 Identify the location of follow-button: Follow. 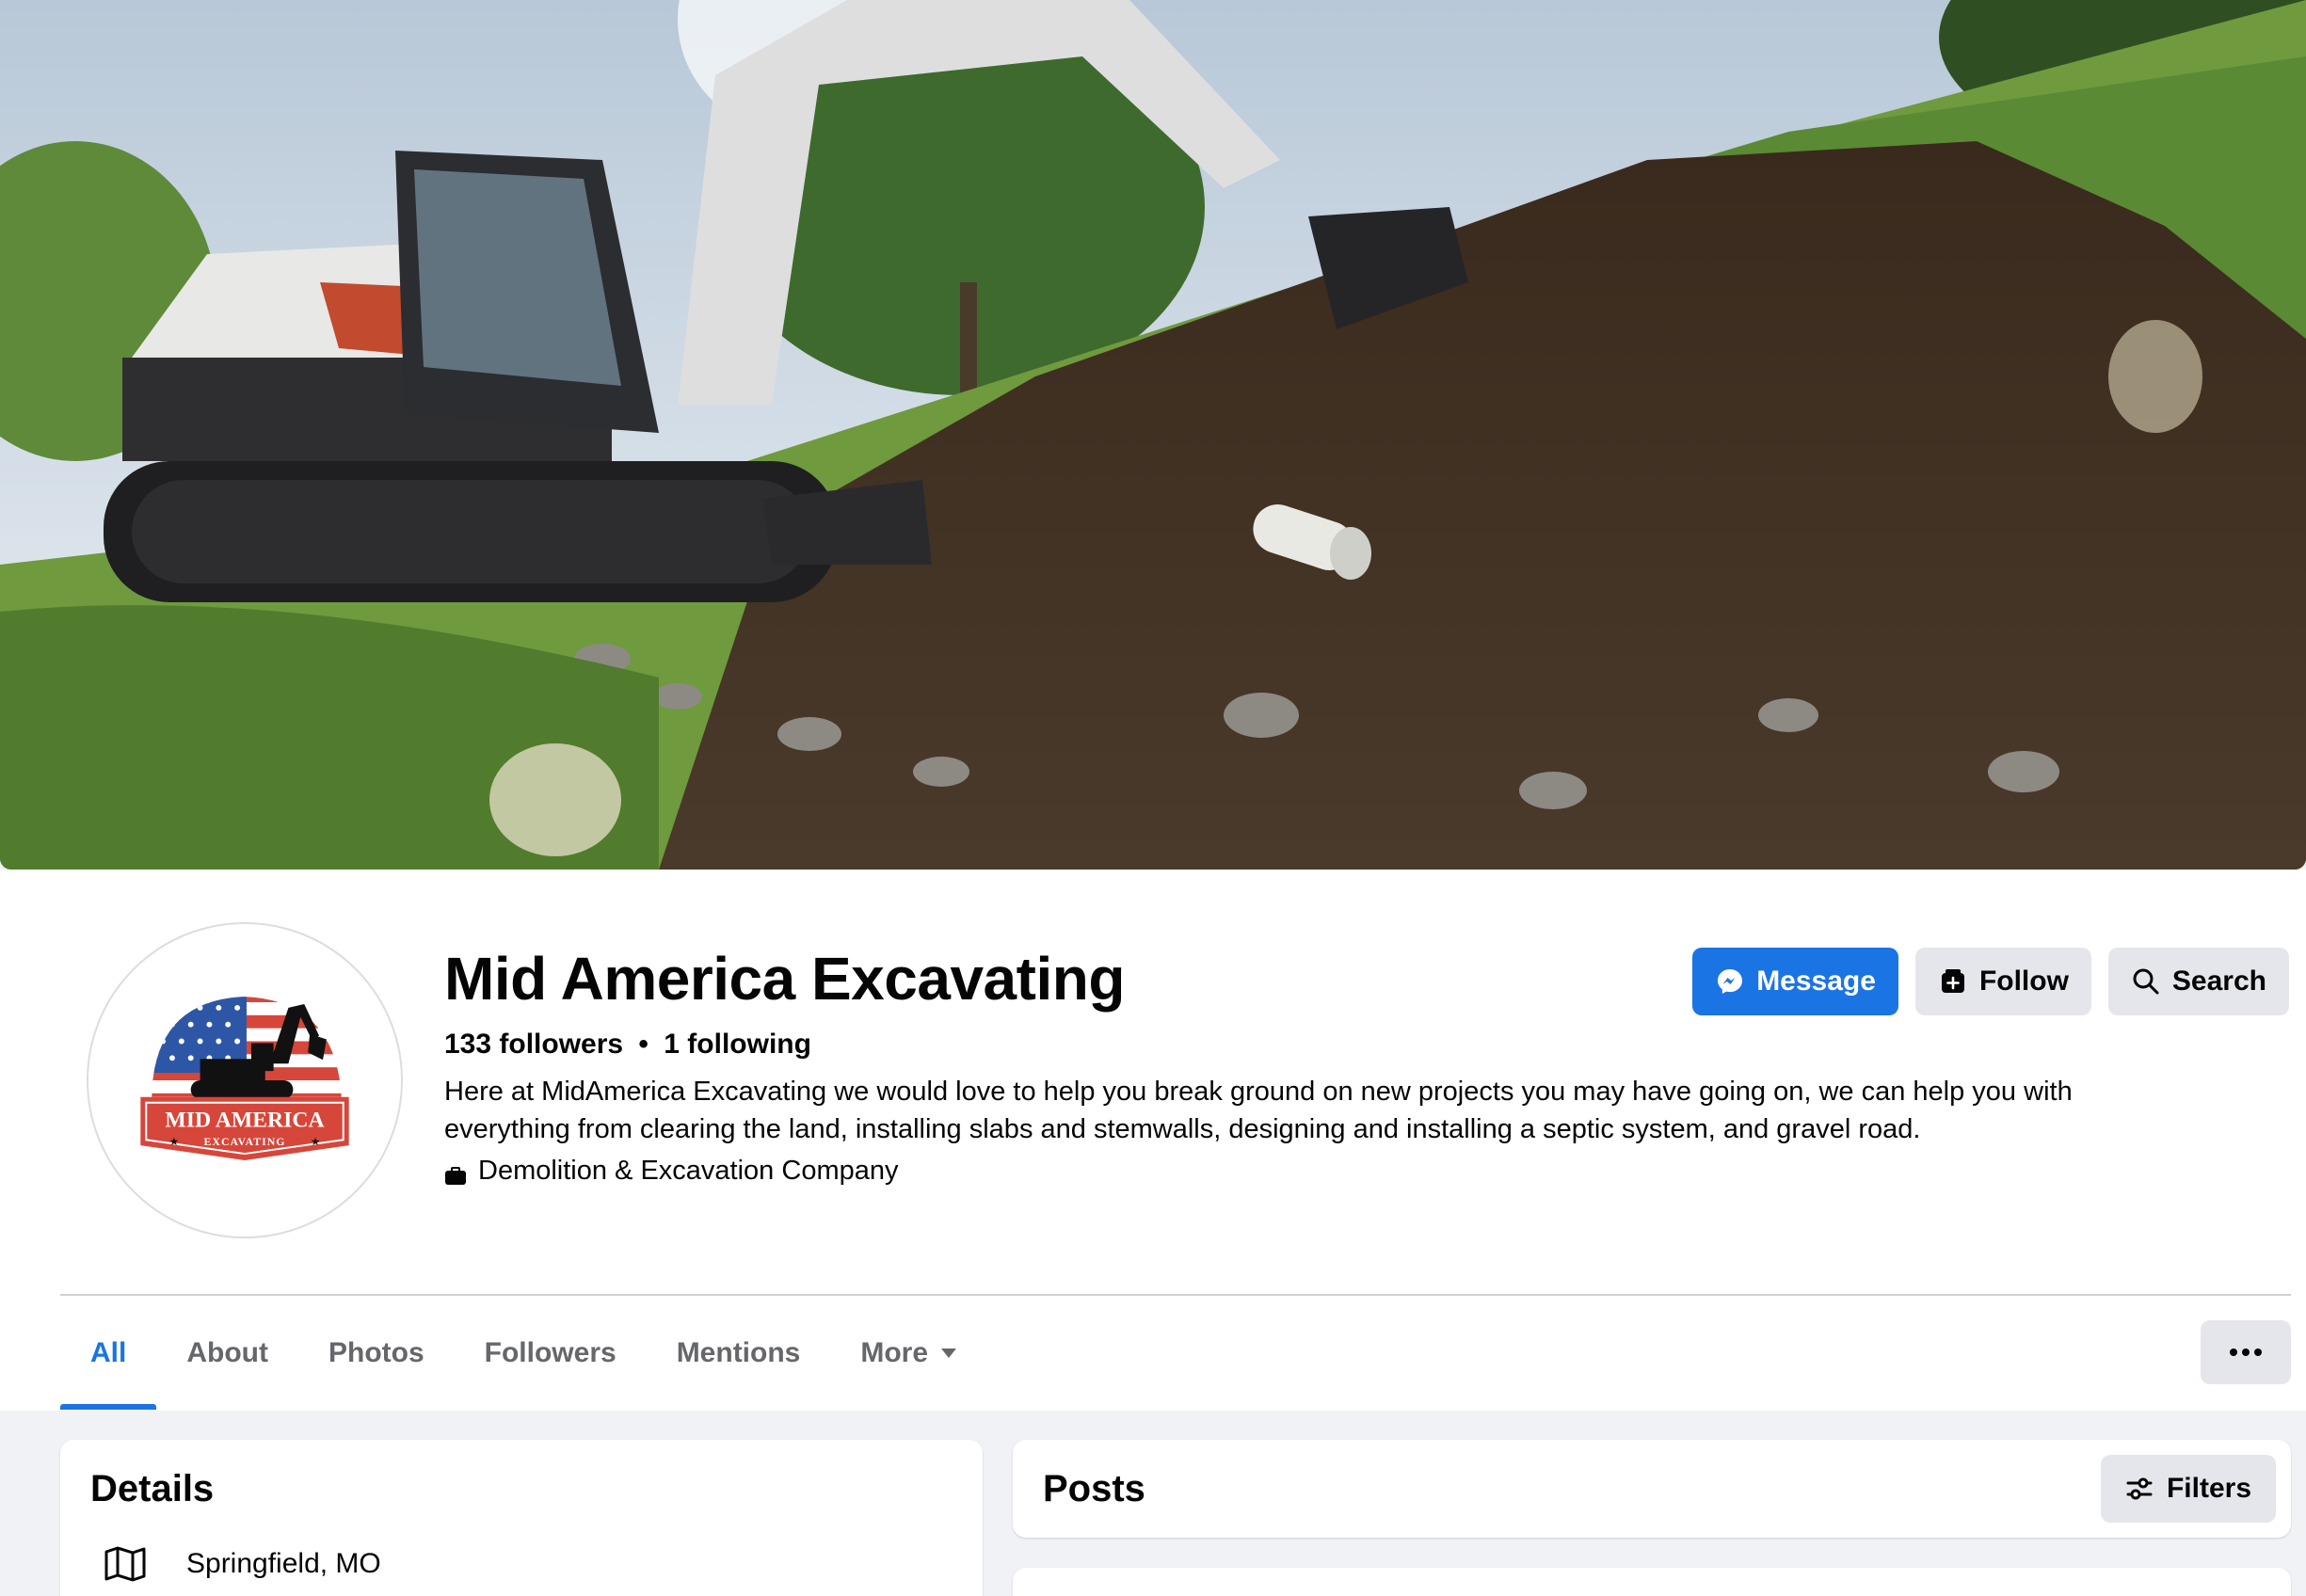
(2002, 981).